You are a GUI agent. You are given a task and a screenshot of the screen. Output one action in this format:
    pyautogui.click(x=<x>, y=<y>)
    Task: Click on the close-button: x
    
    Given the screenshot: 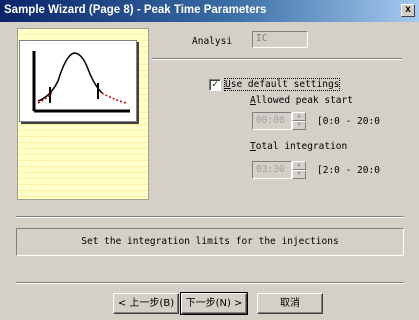 What is the action you would take?
    pyautogui.click(x=408, y=10)
    